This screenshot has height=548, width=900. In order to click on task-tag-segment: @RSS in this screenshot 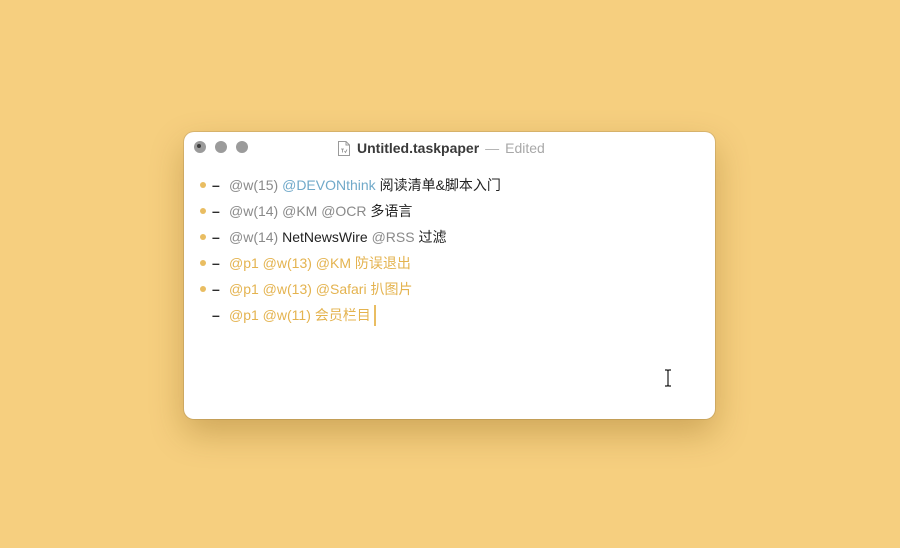, I will do `click(393, 237)`.